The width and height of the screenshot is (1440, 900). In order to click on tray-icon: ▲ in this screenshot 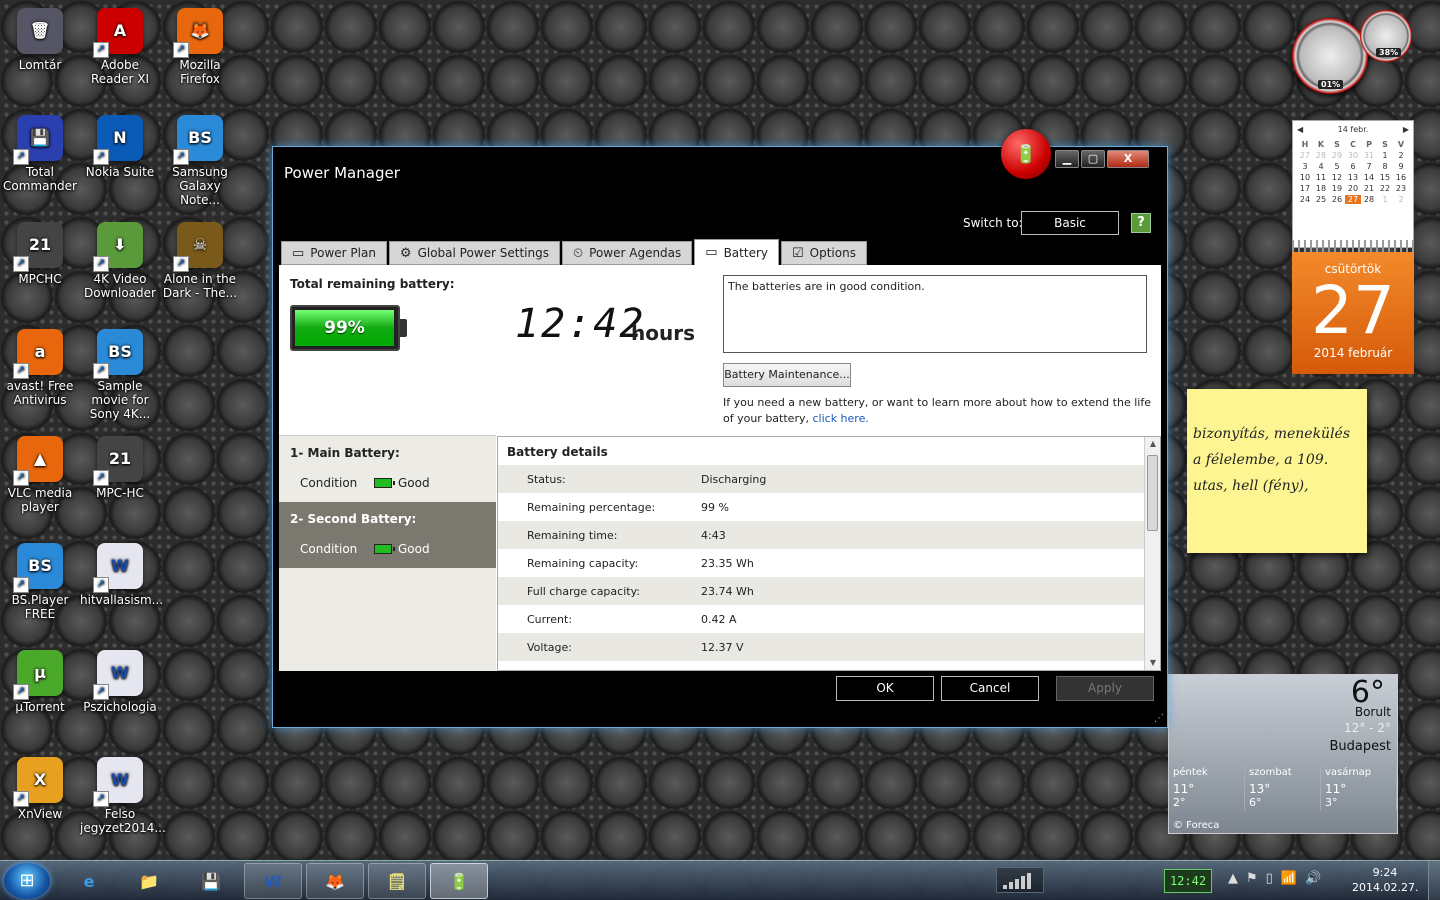, I will do `click(1233, 878)`.